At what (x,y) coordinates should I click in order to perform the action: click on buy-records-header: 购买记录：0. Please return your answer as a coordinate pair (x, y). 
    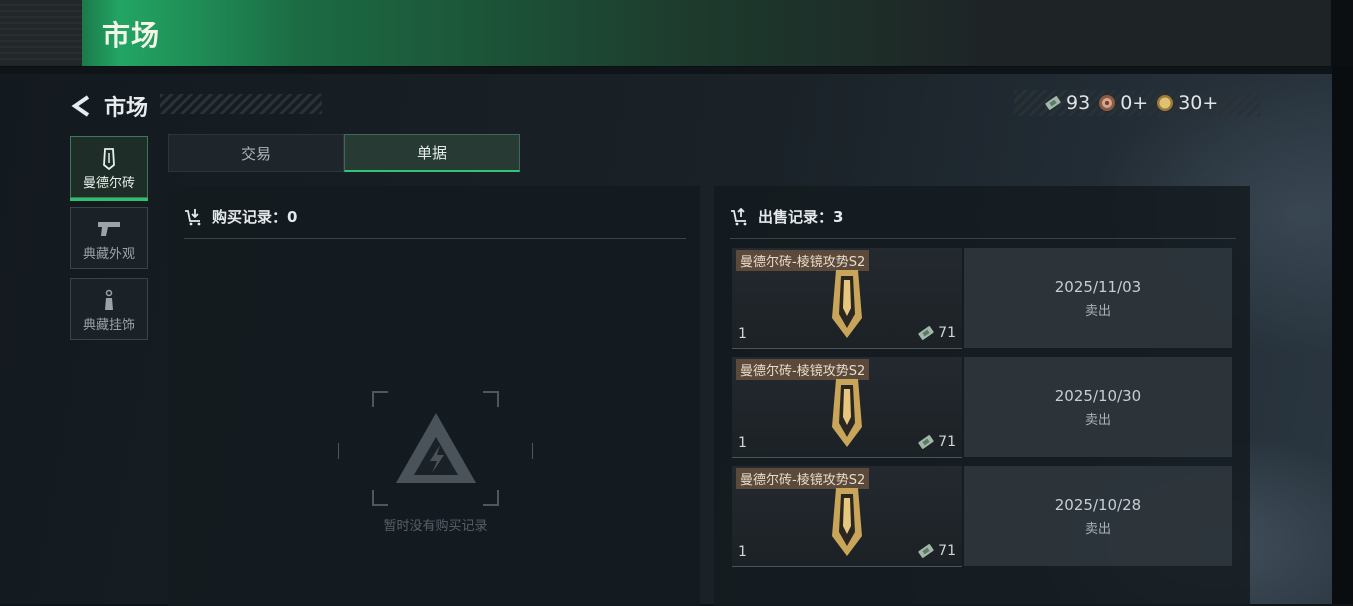
    Looking at the image, I should click on (240, 216).